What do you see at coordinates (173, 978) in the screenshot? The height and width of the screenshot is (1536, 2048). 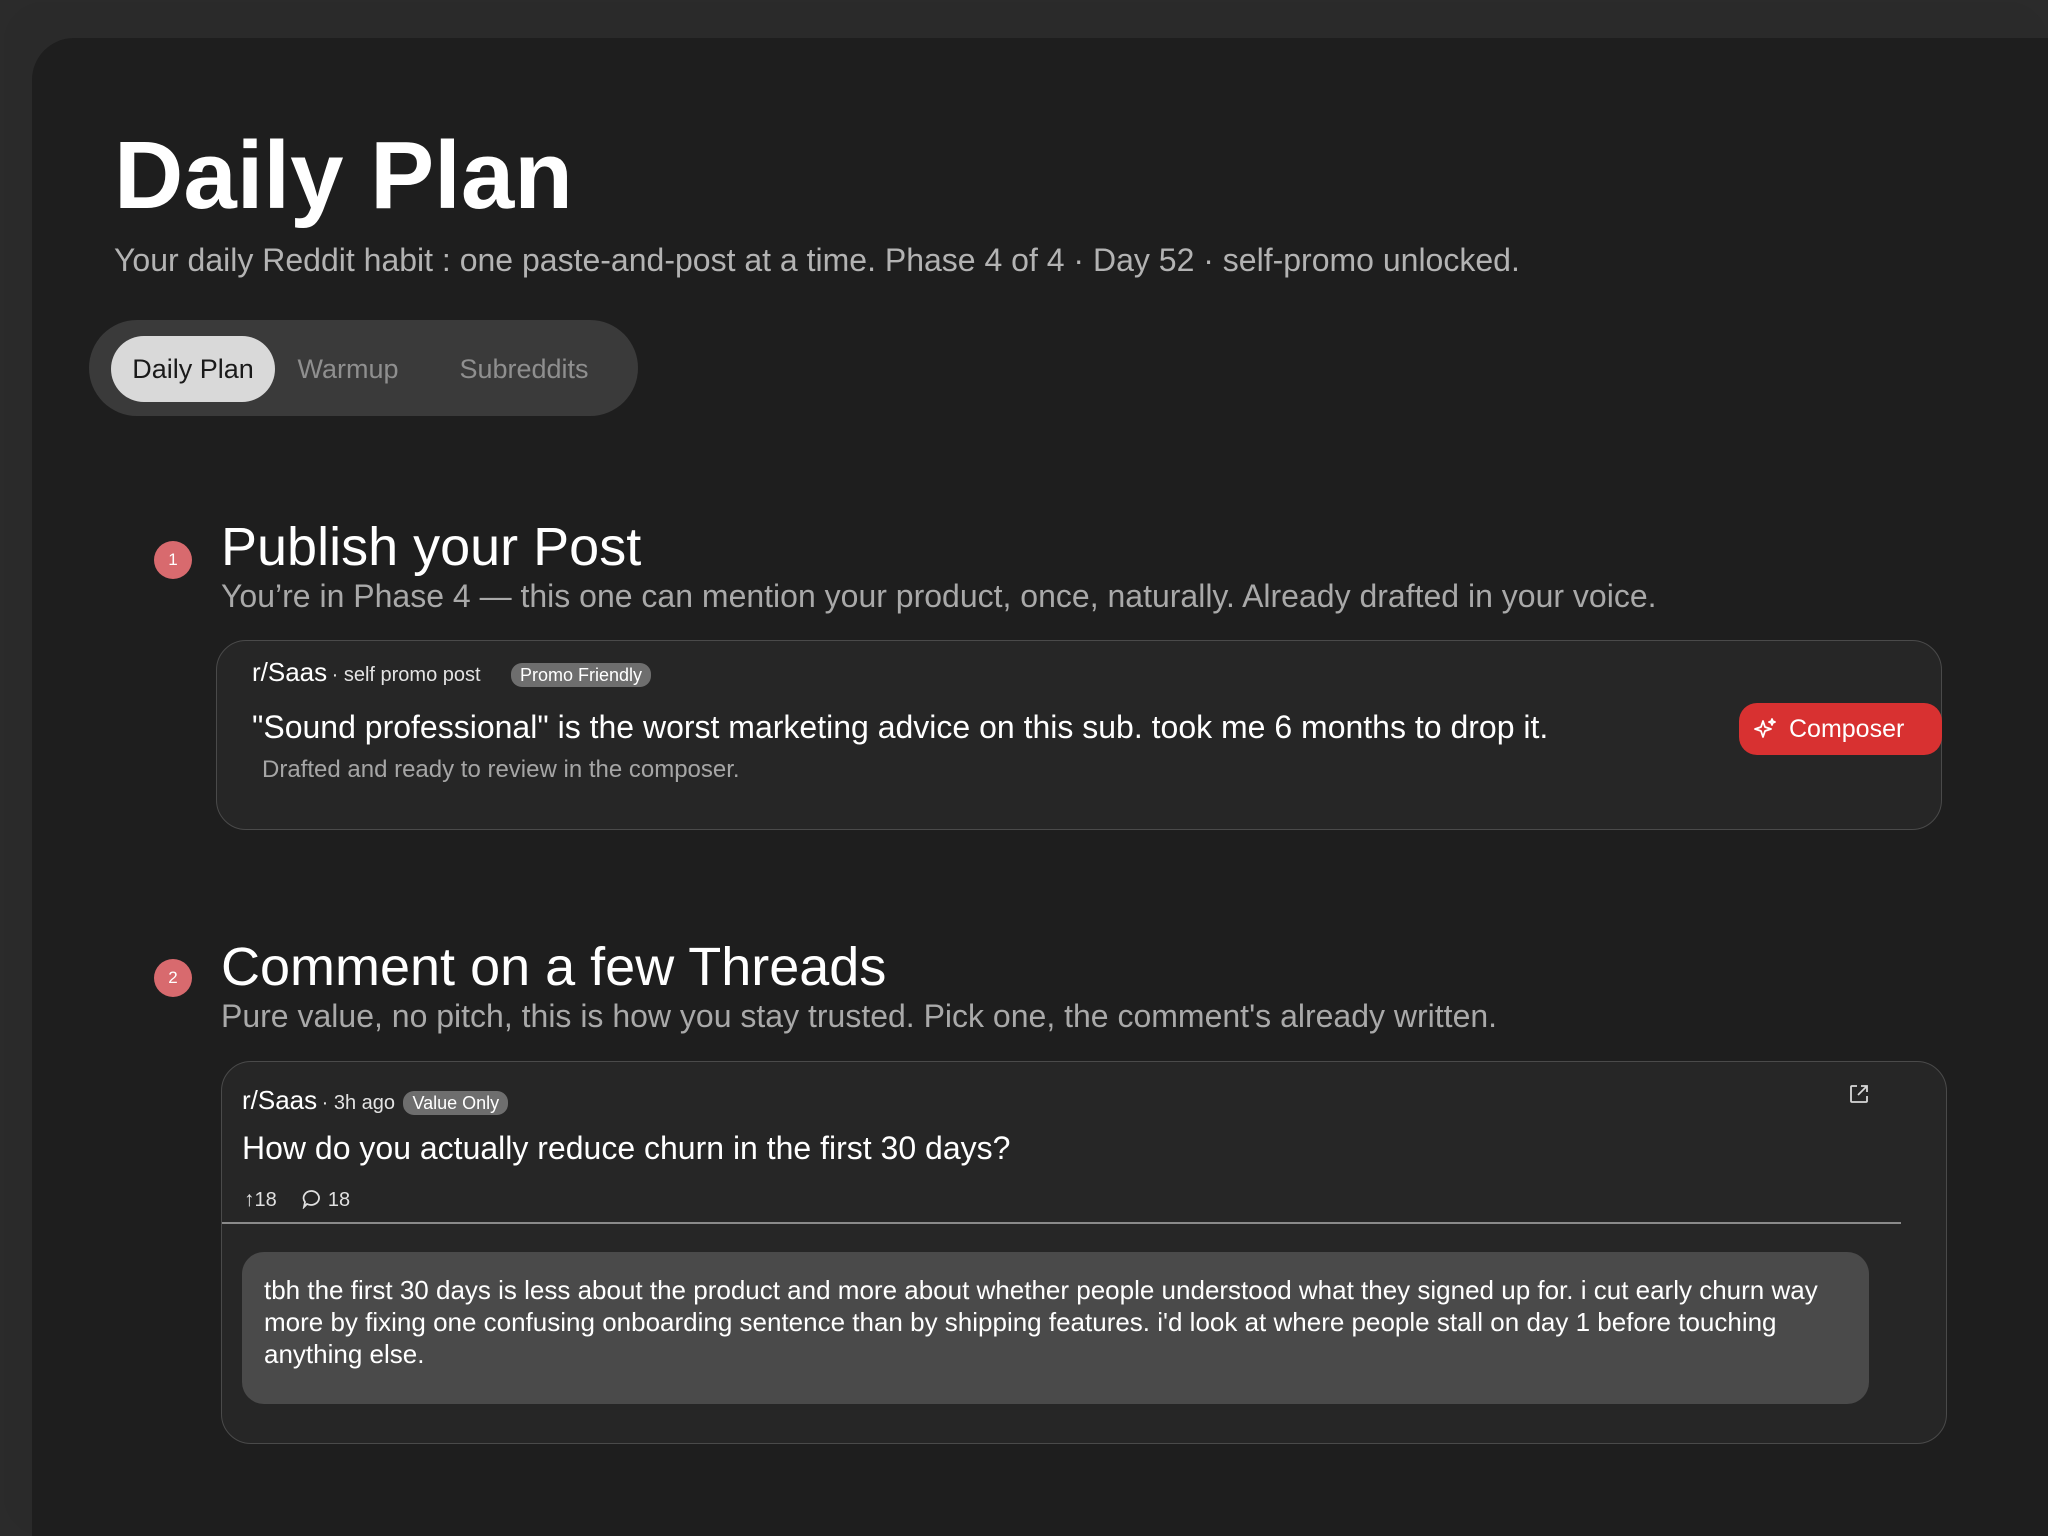 I see `step-2-badge: 2` at bounding box center [173, 978].